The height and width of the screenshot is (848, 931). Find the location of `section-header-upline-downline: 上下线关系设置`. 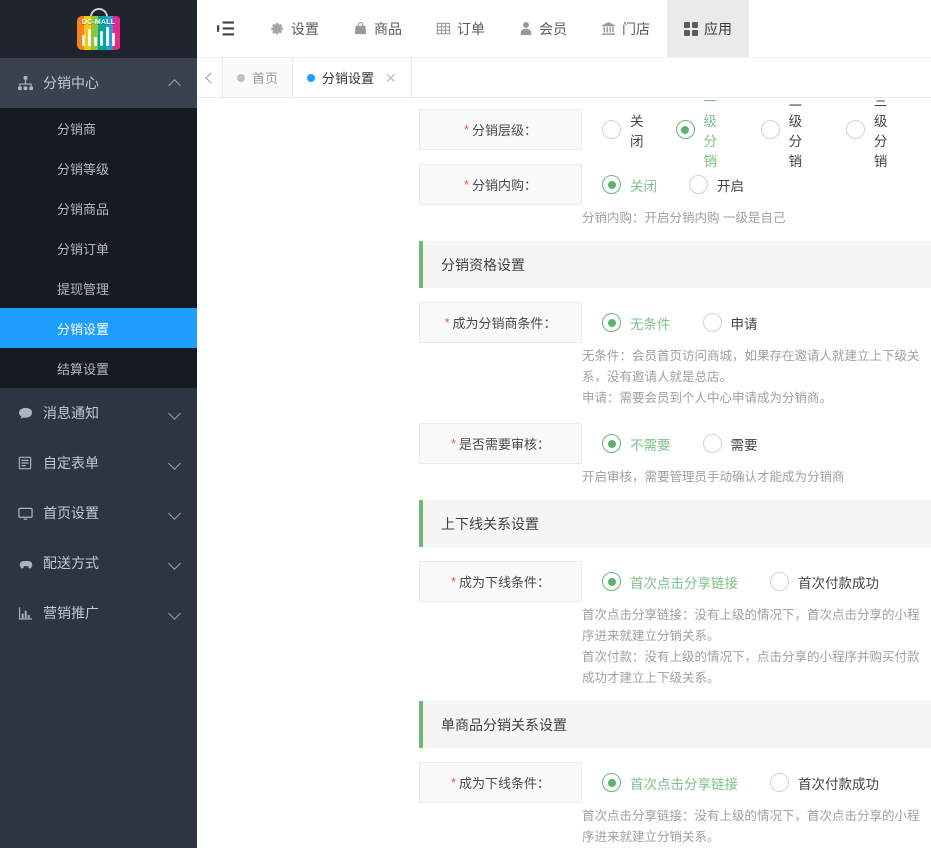

section-header-upline-downline: 上下线关系设置 is located at coordinates (675, 523).